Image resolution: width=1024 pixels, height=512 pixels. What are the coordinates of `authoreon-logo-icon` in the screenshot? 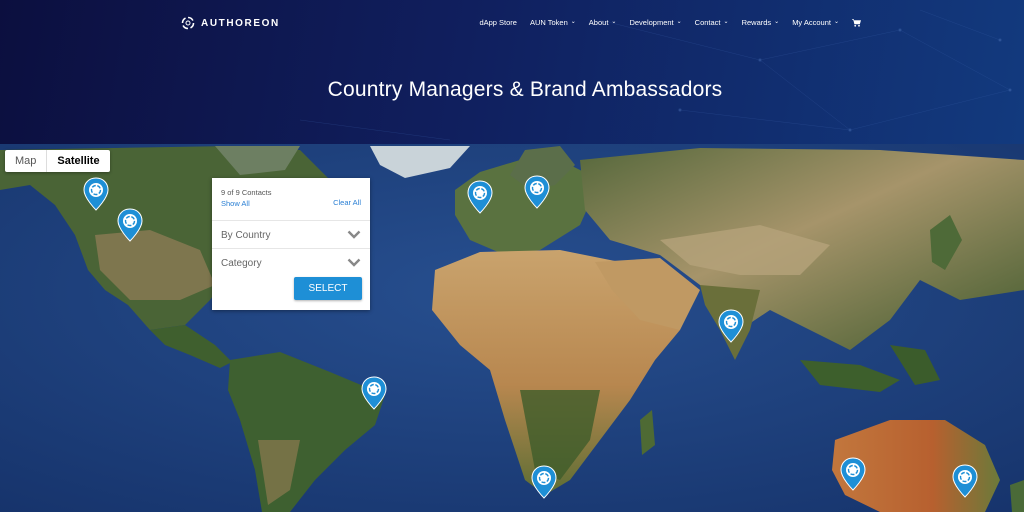 It's located at (188, 23).